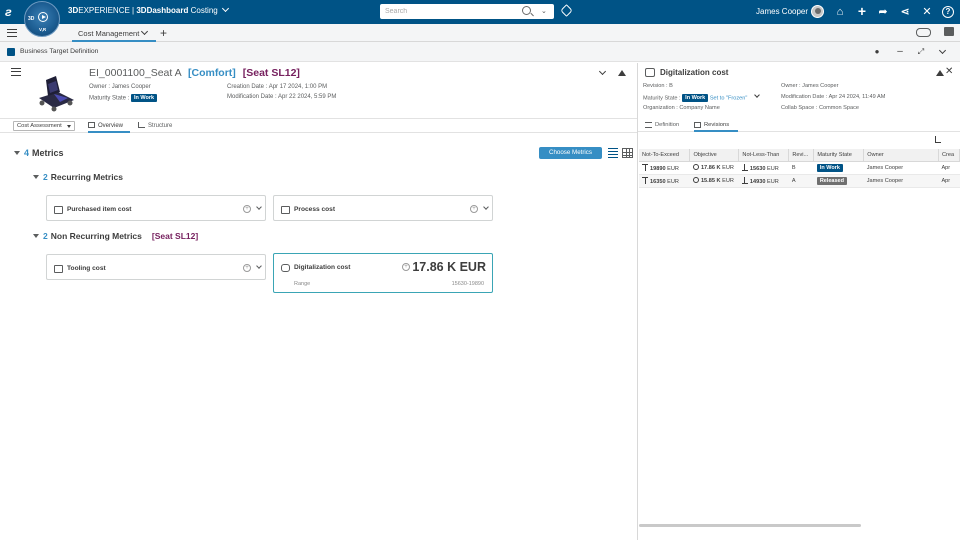 The height and width of the screenshot is (540, 960). I want to click on compass-icon: 3D V,R, so click(42, 19).